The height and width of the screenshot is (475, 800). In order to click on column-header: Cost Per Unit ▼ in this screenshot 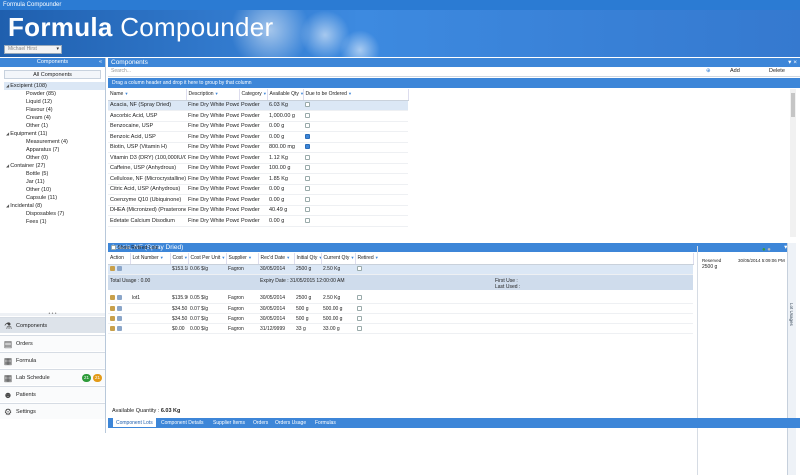, I will do `click(207, 259)`.